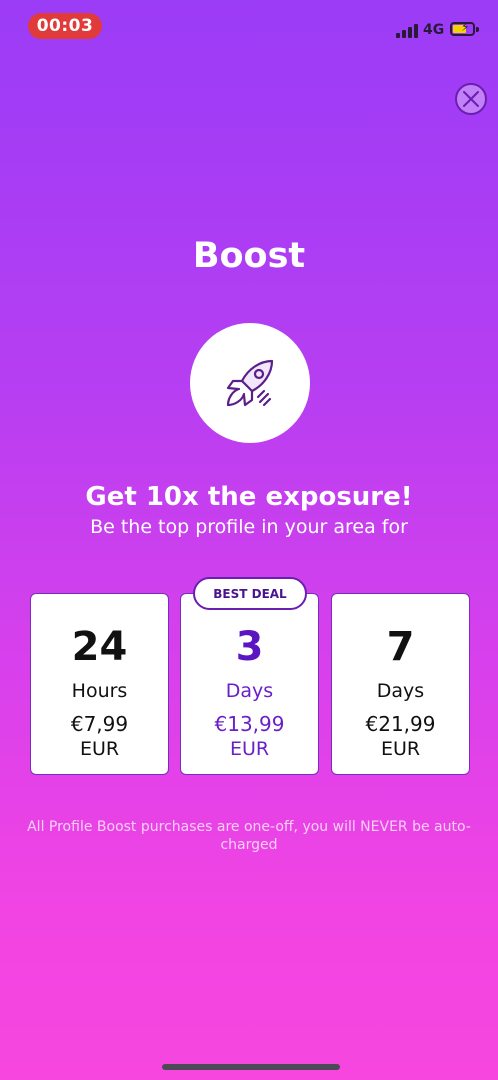 The width and height of the screenshot is (498, 1080). Describe the element at coordinates (462, 28) in the screenshot. I see `battery-charging-icon: ⚡` at that location.